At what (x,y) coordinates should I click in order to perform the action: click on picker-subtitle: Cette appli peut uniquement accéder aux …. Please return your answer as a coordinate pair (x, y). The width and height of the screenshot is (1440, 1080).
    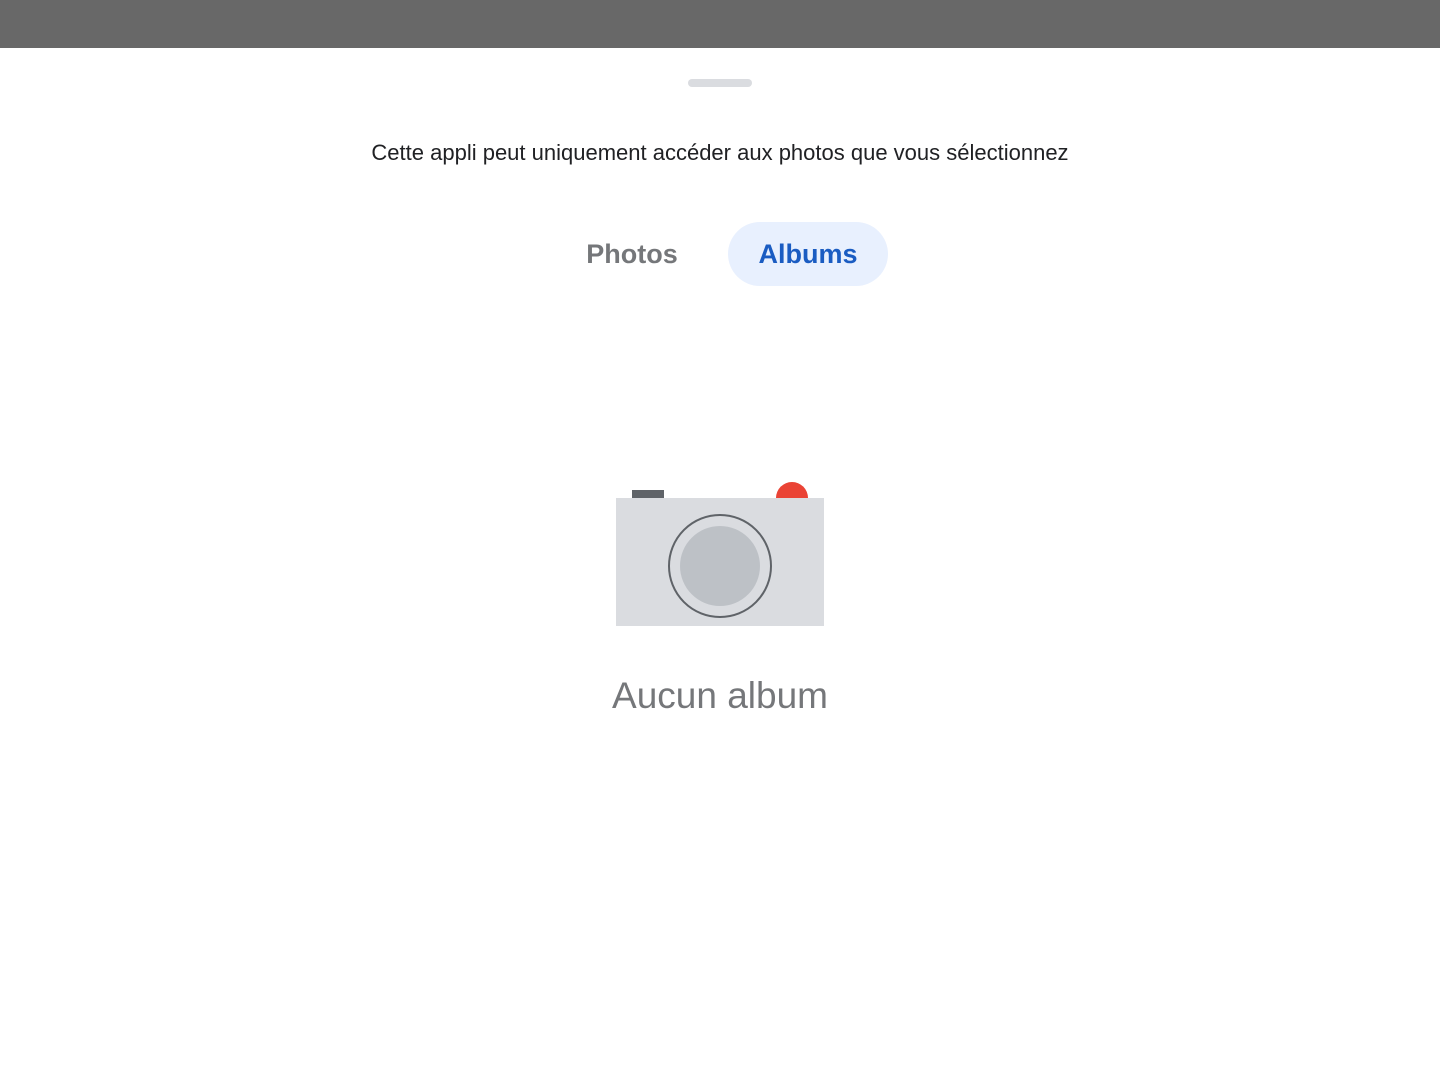
    Looking at the image, I should click on (720, 152).